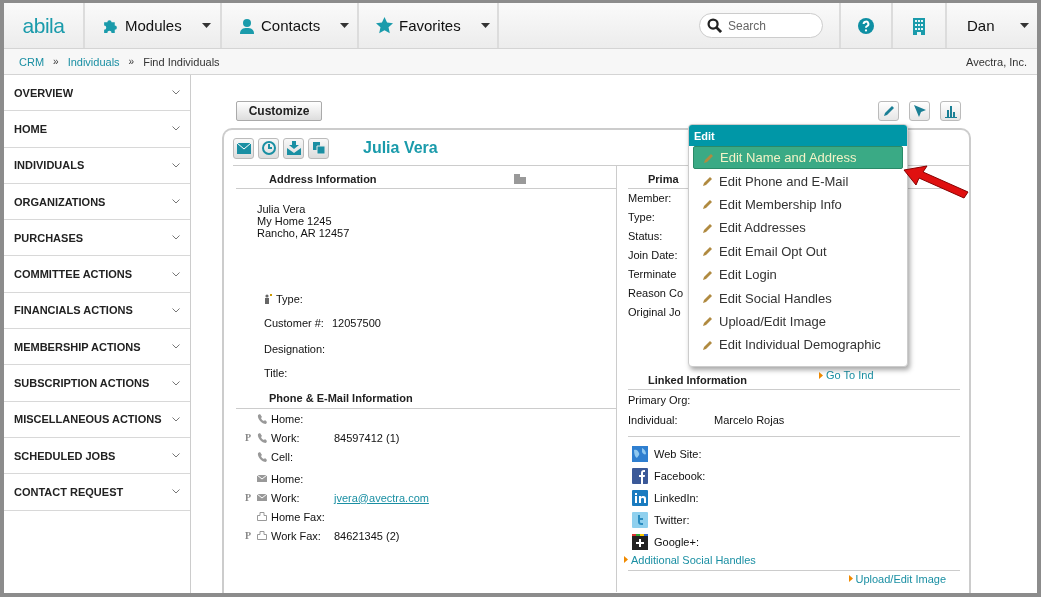 The image size is (1041, 597). I want to click on field-label: Status:, so click(645, 236).